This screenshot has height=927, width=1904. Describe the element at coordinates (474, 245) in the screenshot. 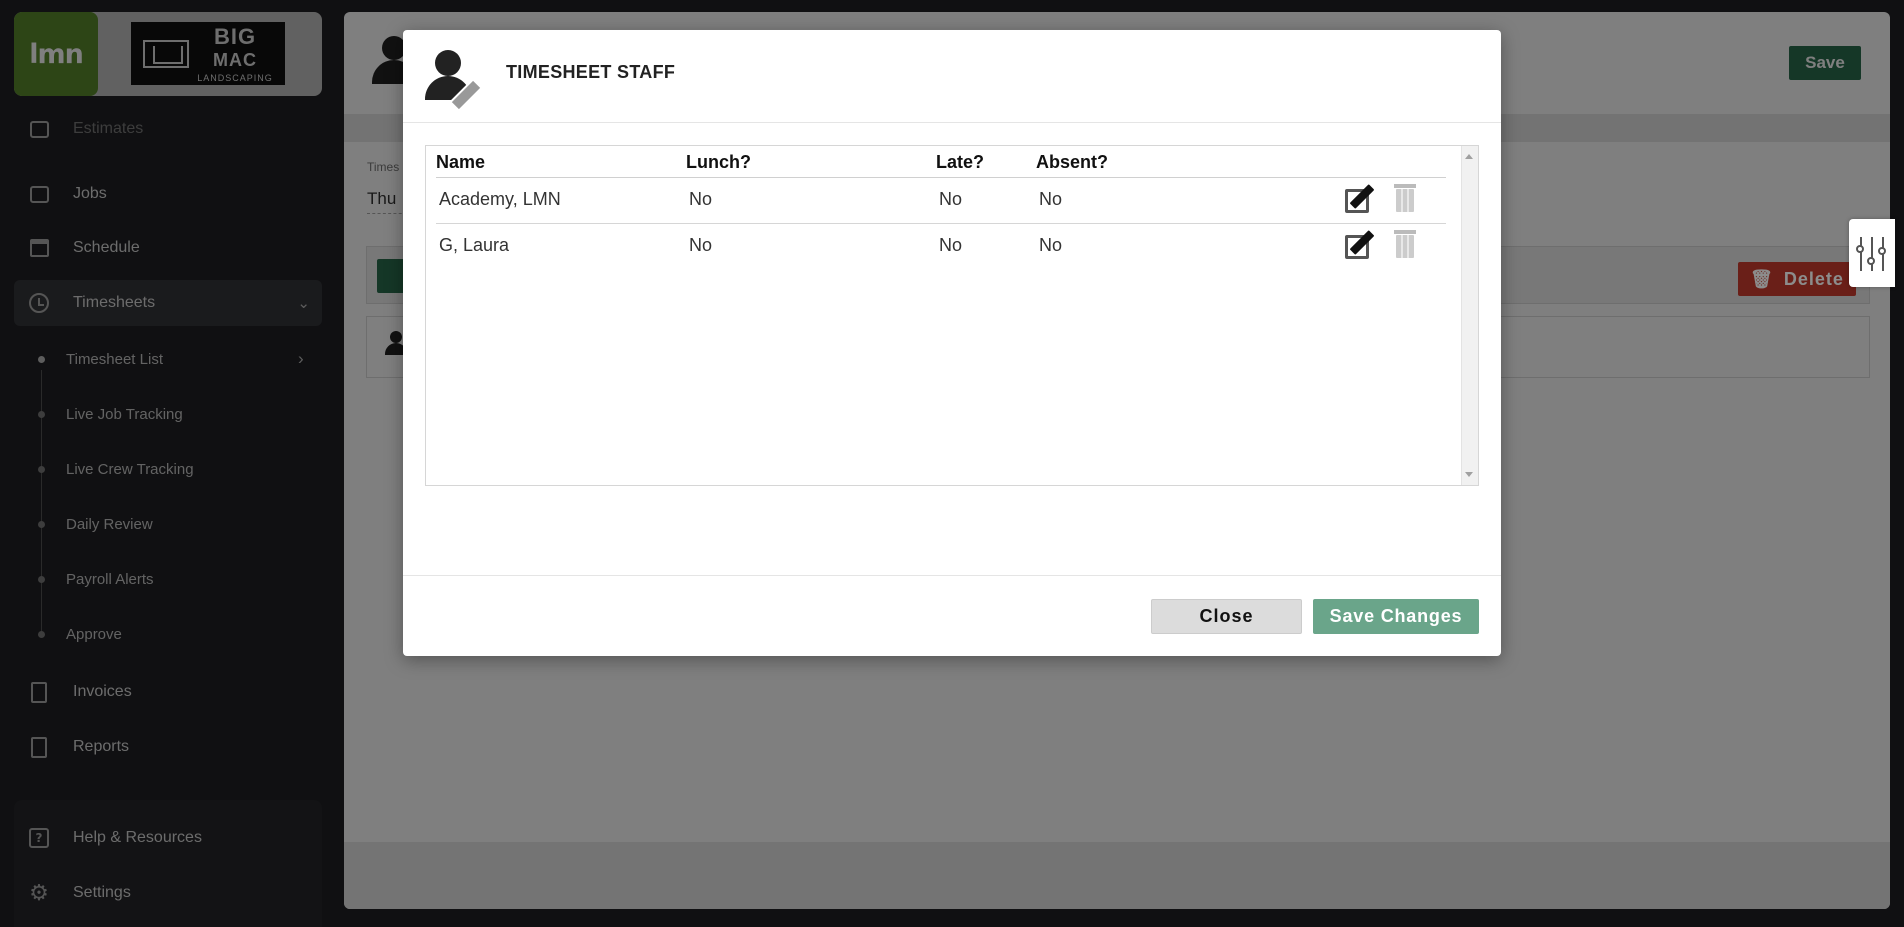

I see `staff-name: G, Laura` at that location.